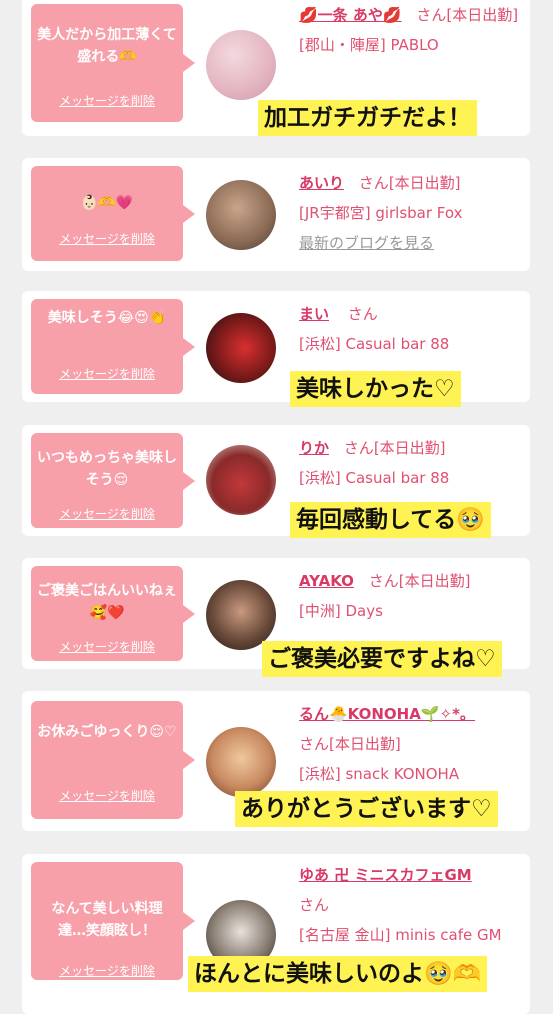  Describe the element at coordinates (375, 389) in the screenshot. I see `caption-overlay: 美味しかった♡` at that location.